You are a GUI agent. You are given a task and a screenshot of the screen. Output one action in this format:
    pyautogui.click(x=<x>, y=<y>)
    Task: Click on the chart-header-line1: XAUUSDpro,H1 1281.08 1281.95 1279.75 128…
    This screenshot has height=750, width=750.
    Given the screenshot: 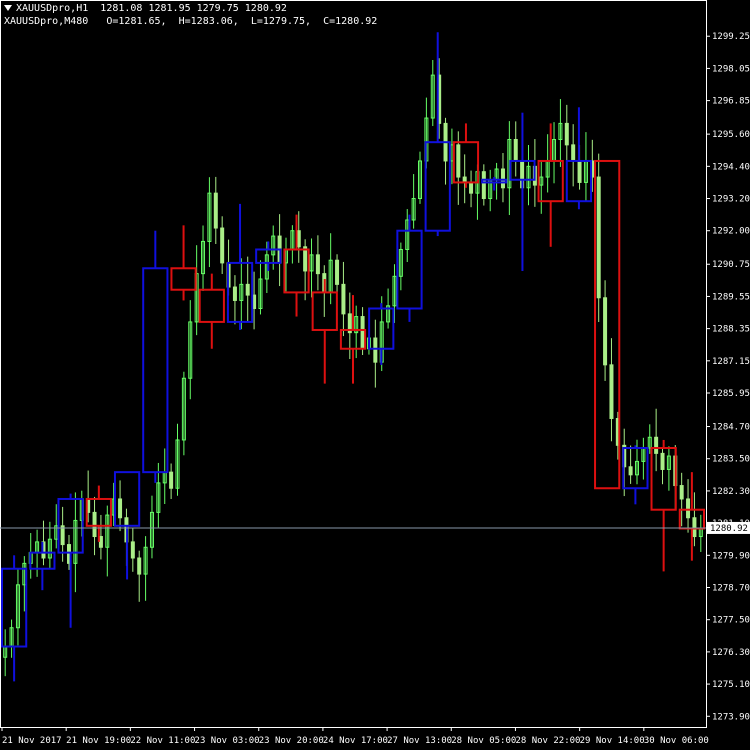 What is the action you would take?
    pyautogui.click(x=145, y=9)
    